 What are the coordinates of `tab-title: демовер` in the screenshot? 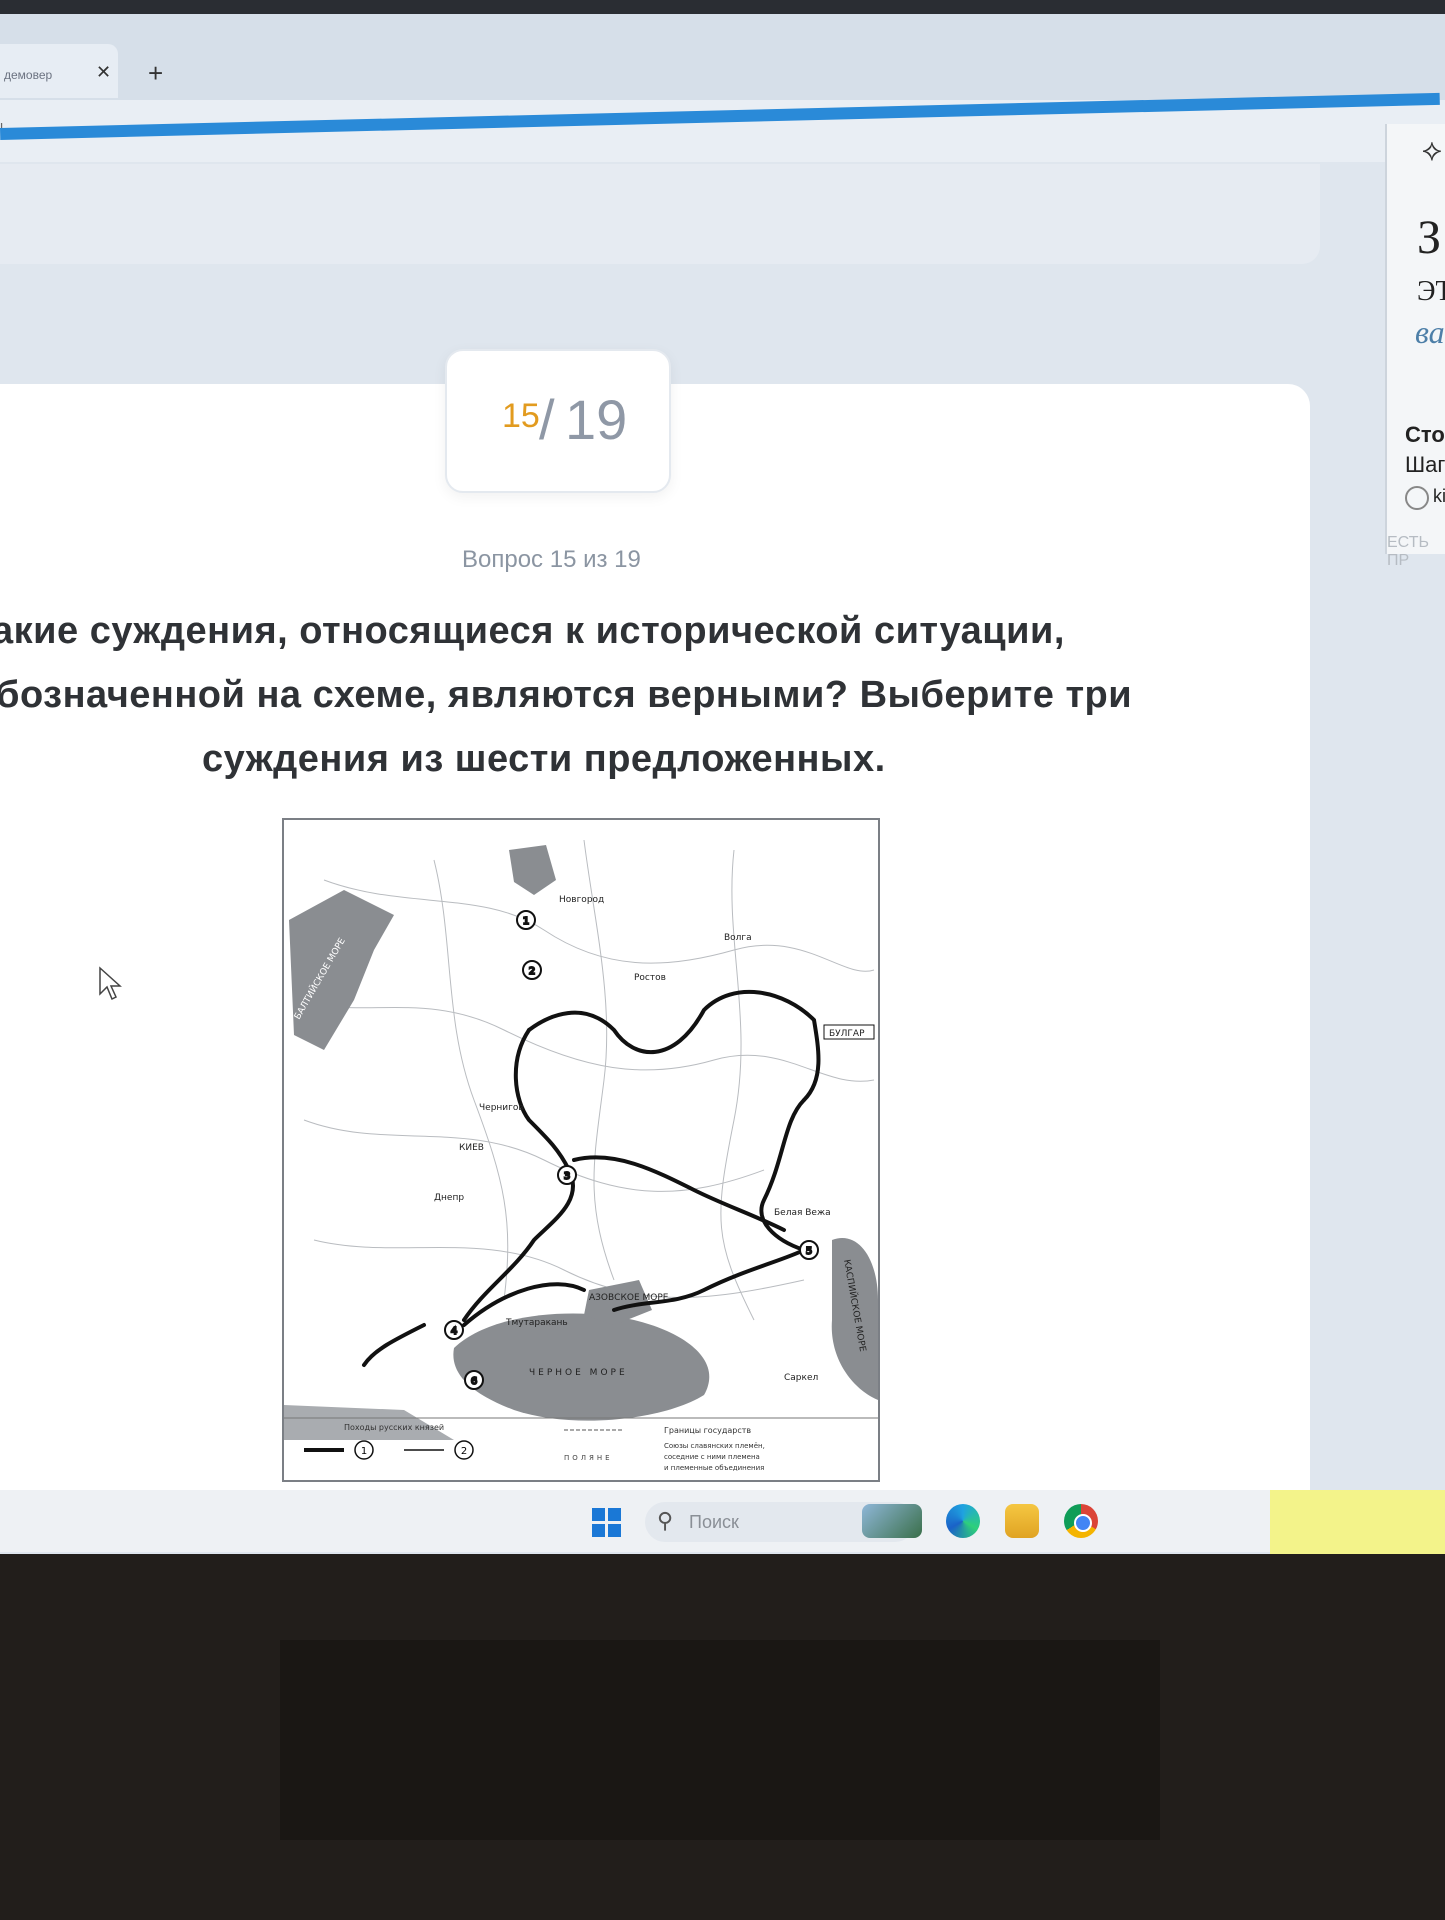 It's located at (28, 75).